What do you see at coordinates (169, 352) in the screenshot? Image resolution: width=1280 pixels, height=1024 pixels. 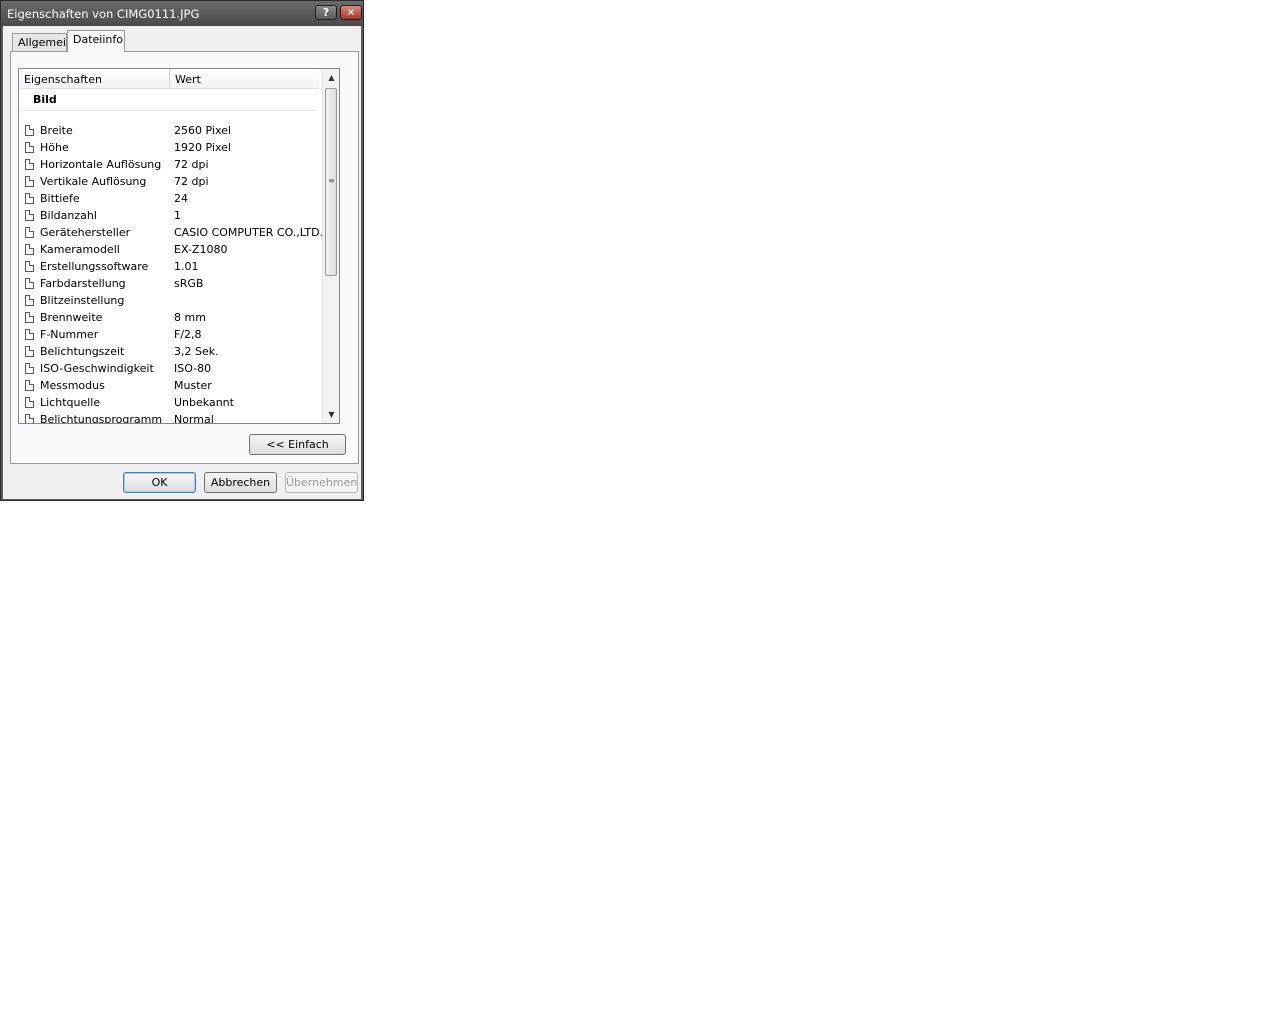 I see `list-item: Belichtungszeit 3,2 Sek.` at bounding box center [169, 352].